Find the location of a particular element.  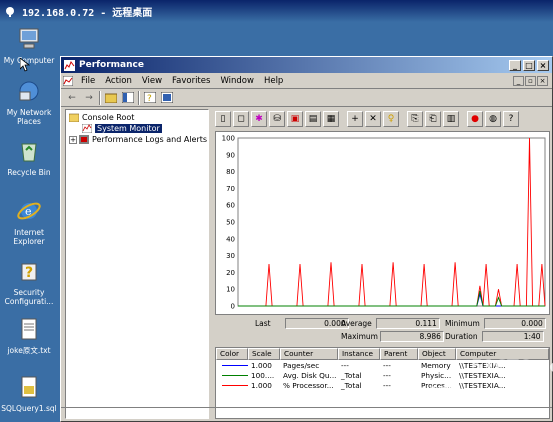

y-tick-label: 40 is located at coordinates (230, 239).